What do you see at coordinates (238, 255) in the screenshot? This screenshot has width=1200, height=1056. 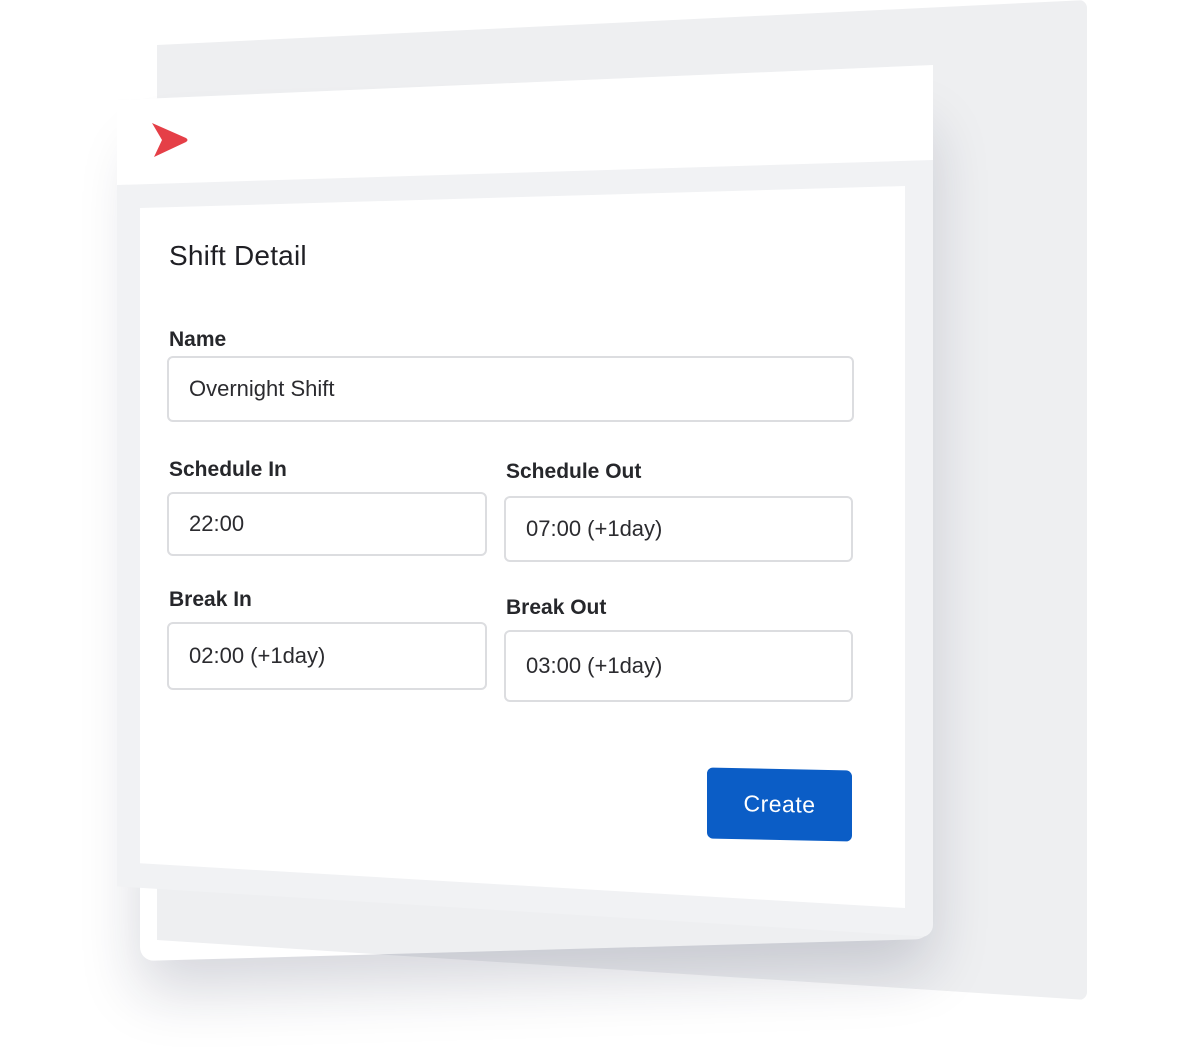 I see `page-title: Shift Detail` at bounding box center [238, 255].